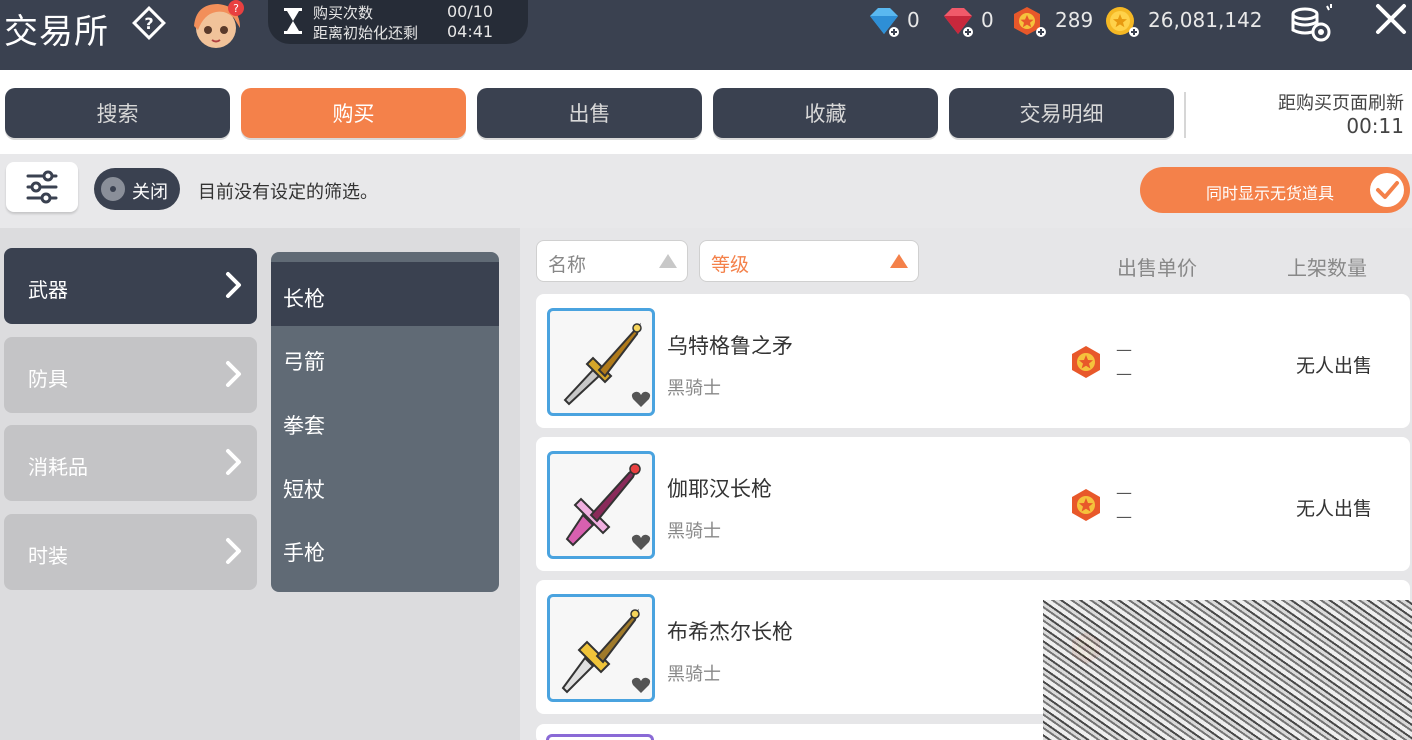 The width and height of the screenshot is (1412, 740). Describe the element at coordinates (589, 113) in the screenshot. I see `tab-sell: 出售` at that location.